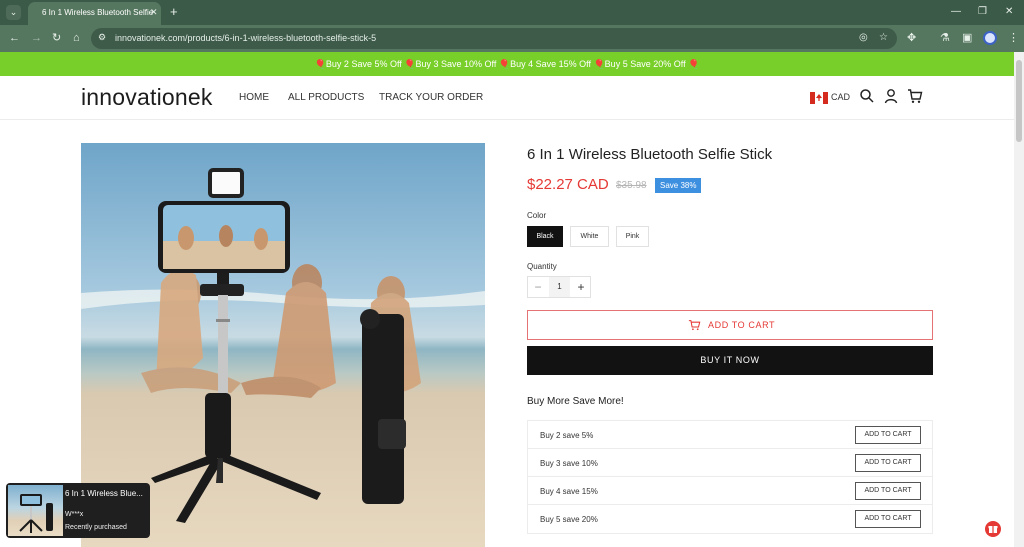 The height and width of the screenshot is (547, 1024). What do you see at coordinates (13, 12) in the screenshot?
I see `tab-search-icon: ⌄` at bounding box center [13, 12].